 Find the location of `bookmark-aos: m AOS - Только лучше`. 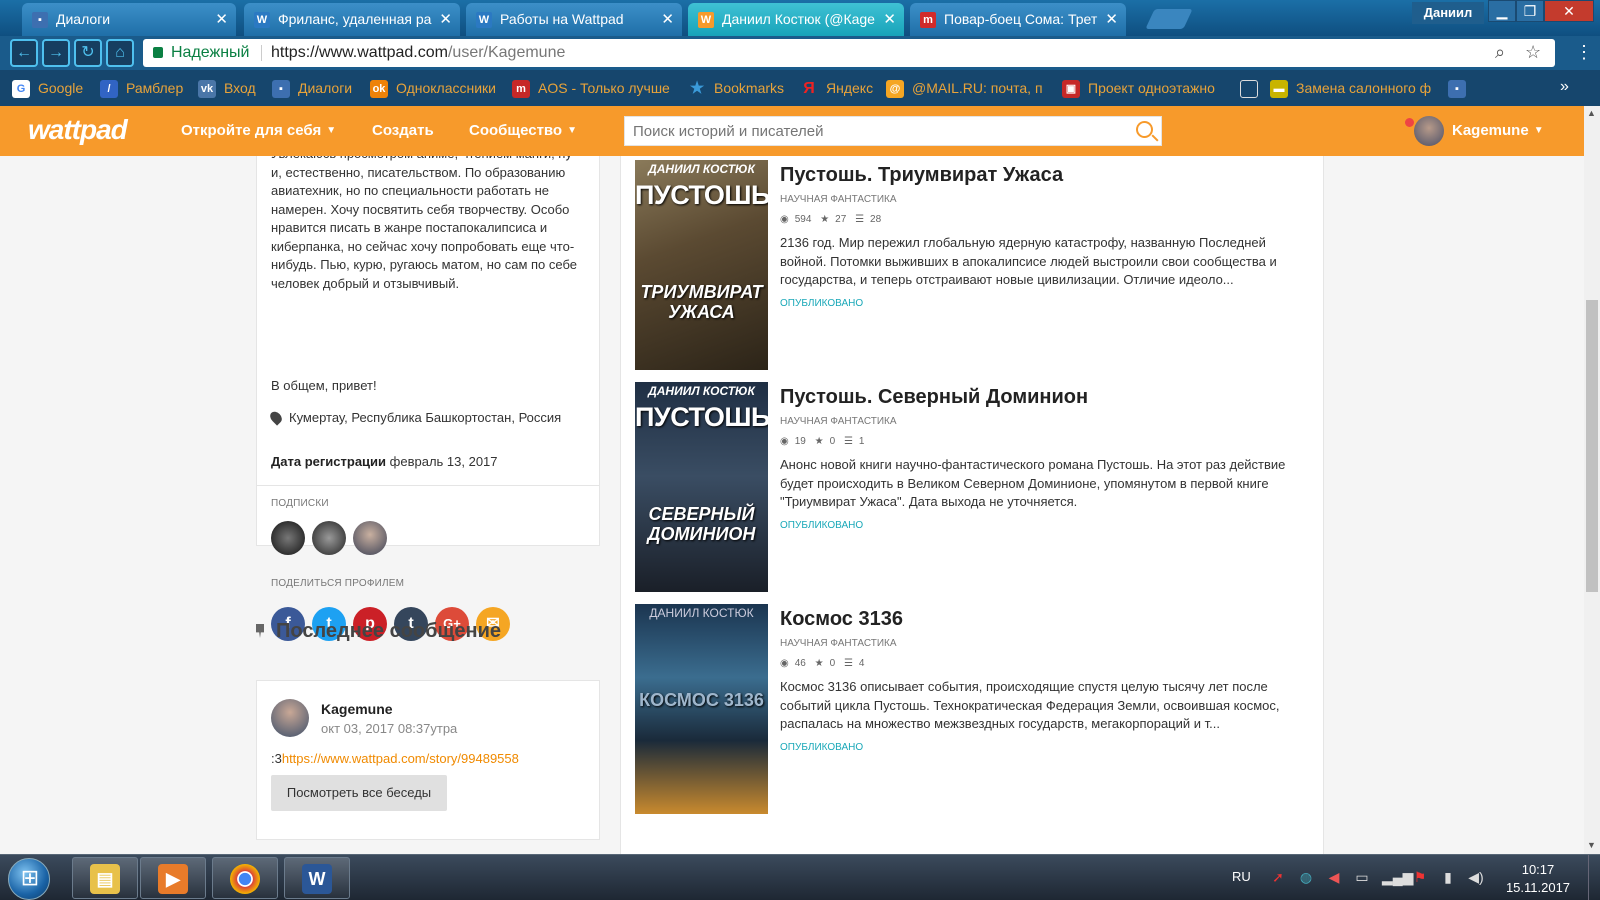

bookmark-aos: m AOS - Только лучше is located at coordinates (591, 88).